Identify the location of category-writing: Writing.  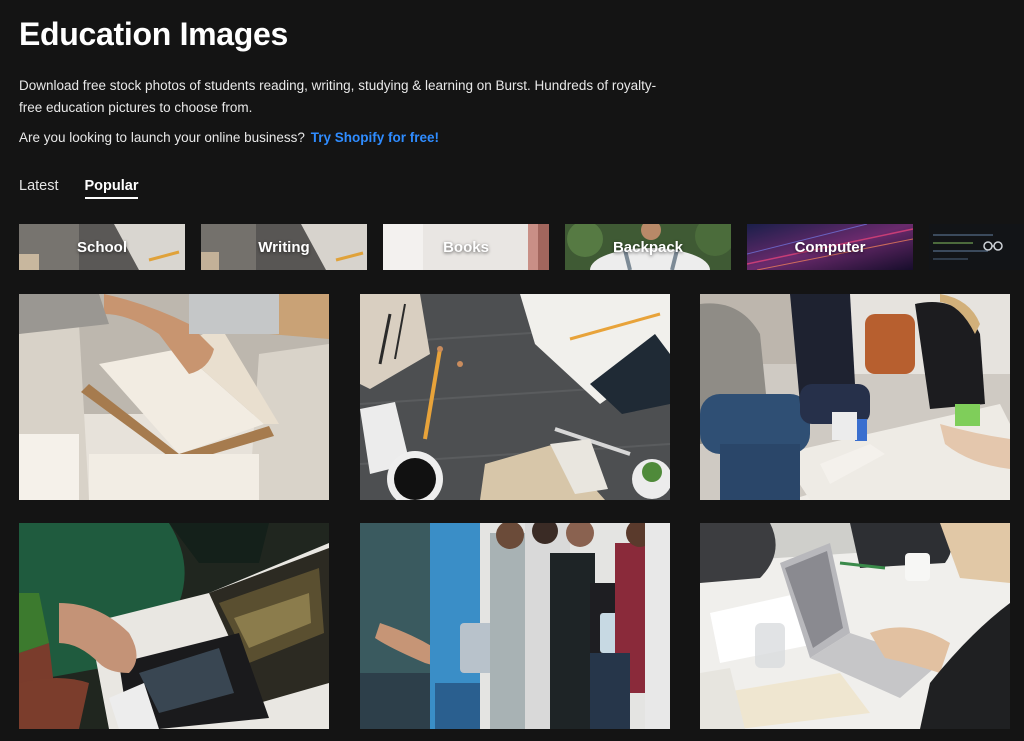
(284, 247).